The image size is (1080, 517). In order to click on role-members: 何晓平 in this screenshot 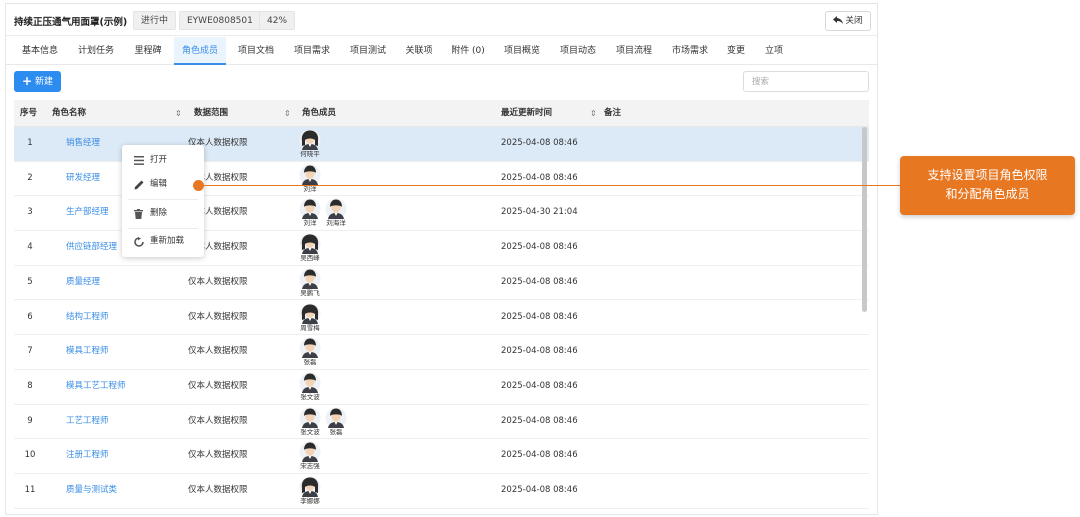, I will do `click(311, 144)`.